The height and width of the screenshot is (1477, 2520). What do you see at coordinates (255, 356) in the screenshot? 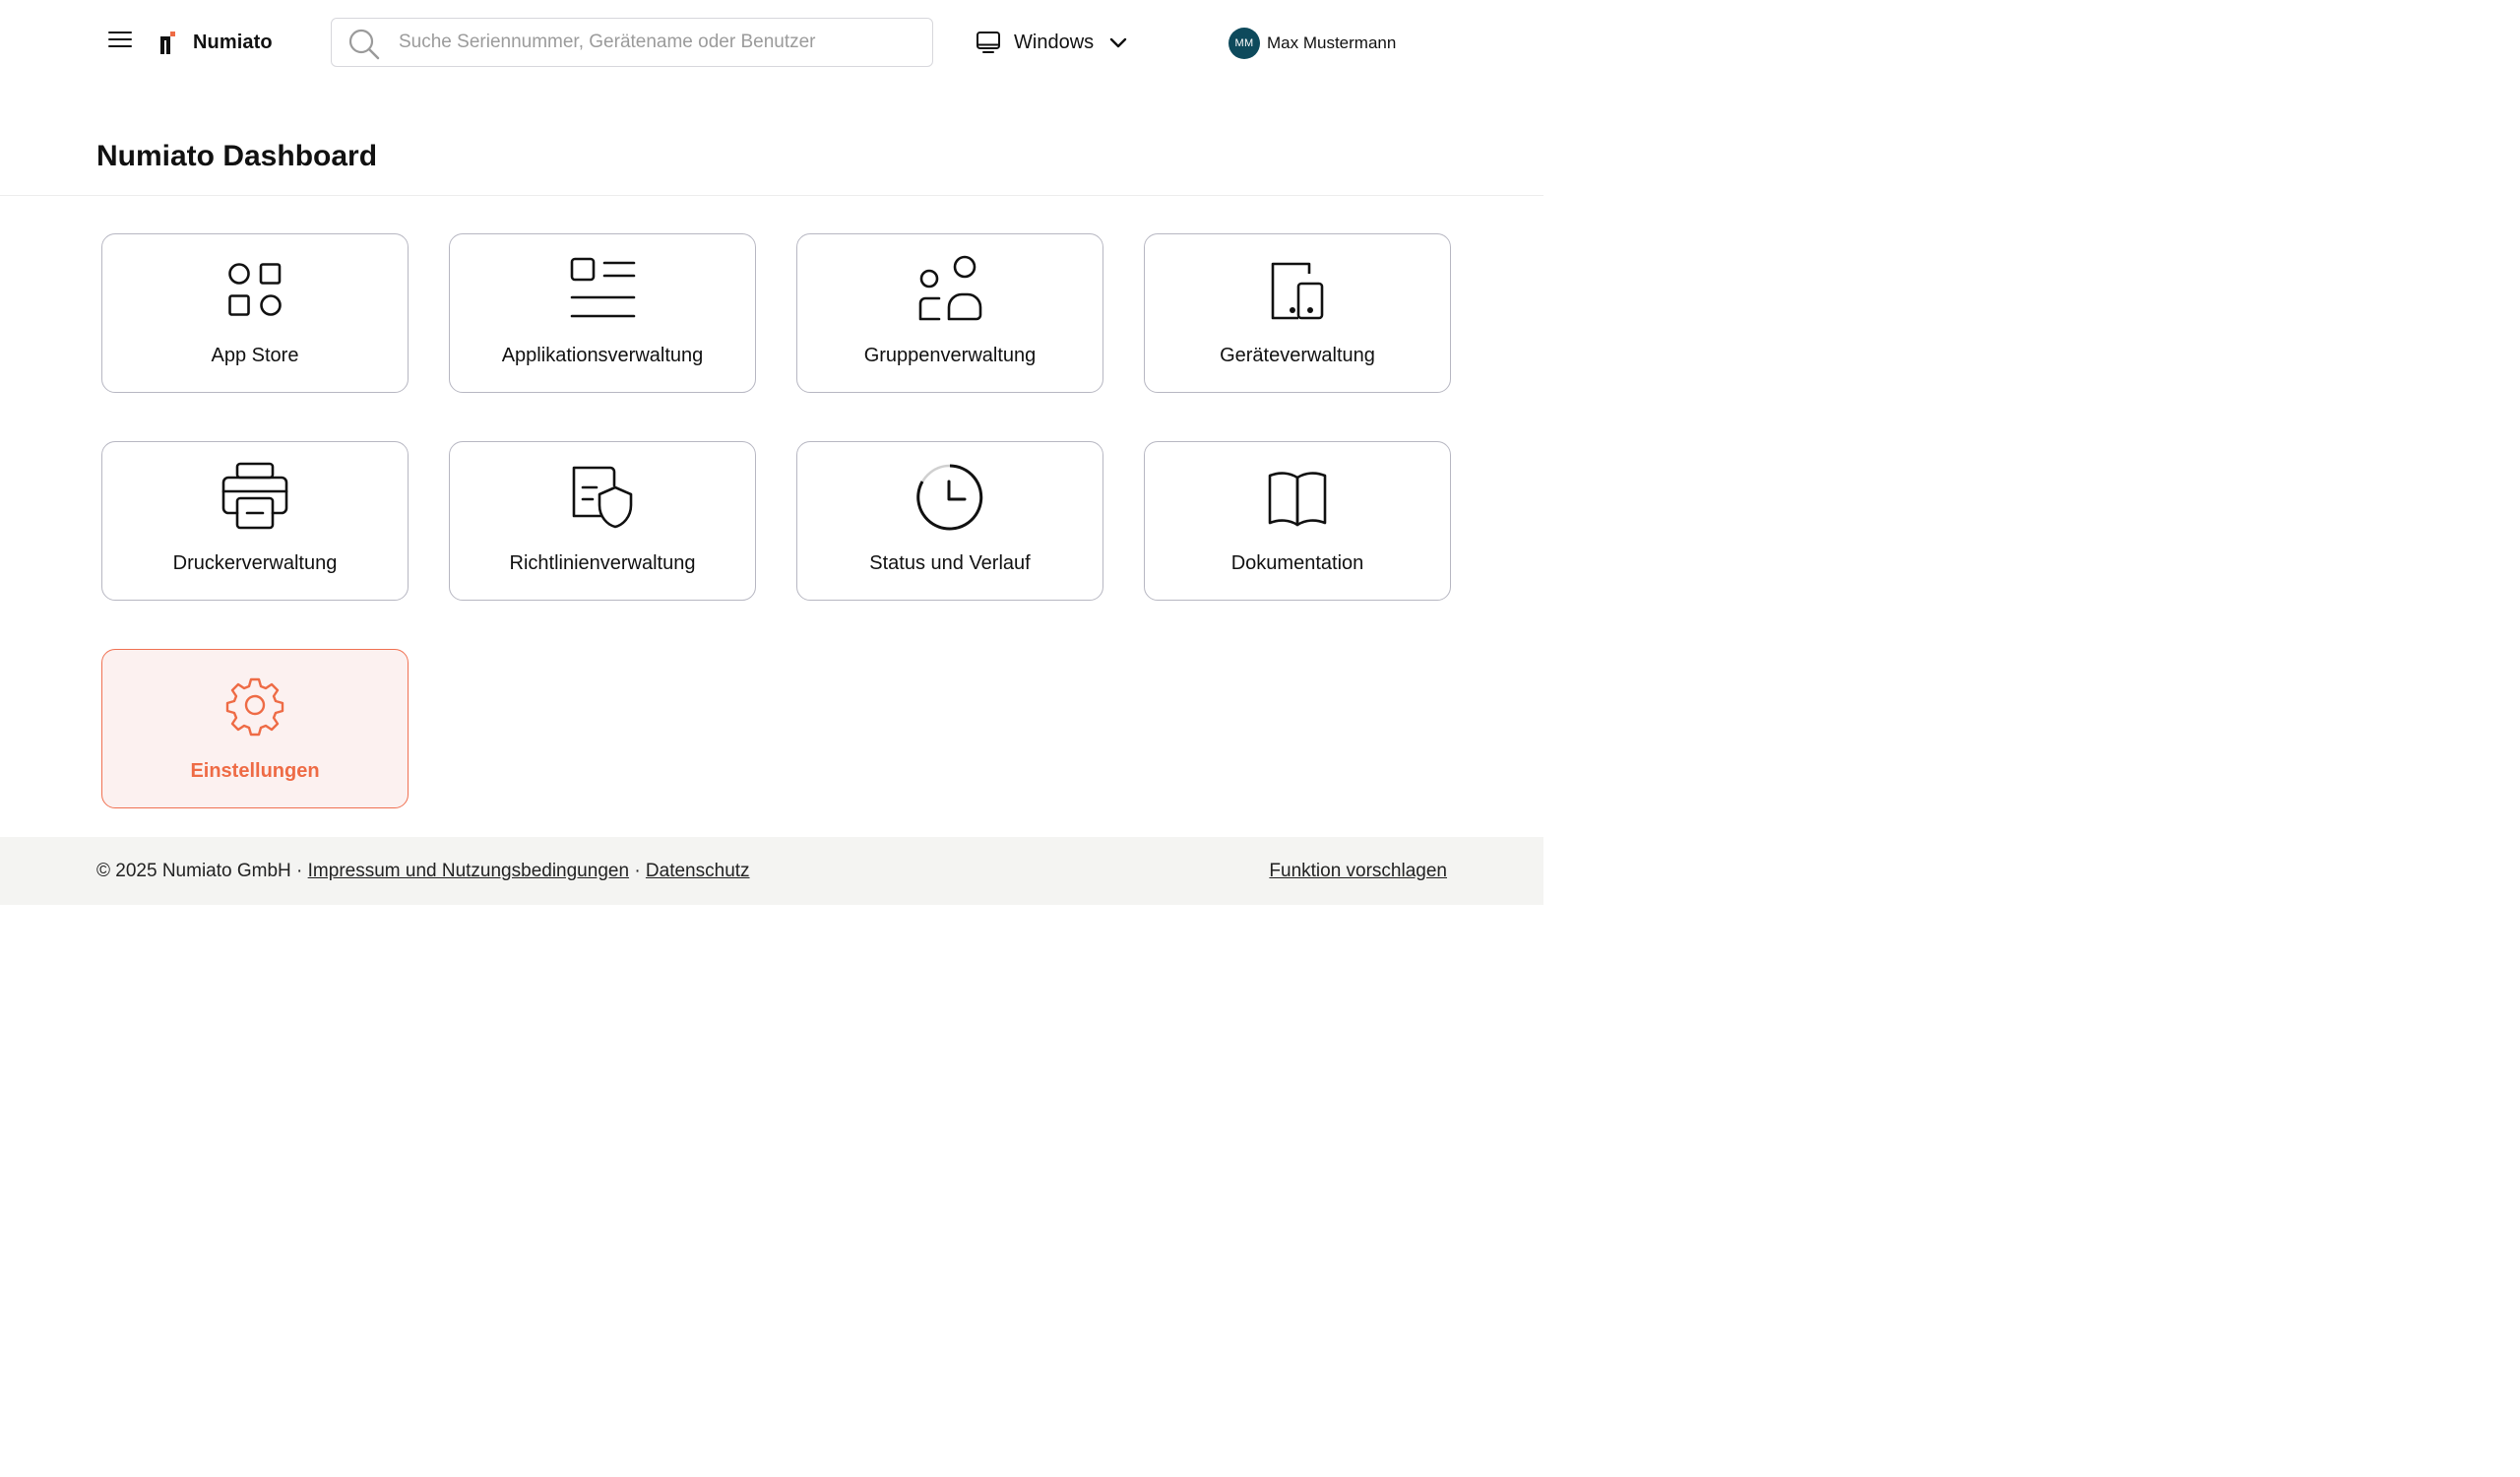
I see `tile-label: App Store` at bounding box center [255, 356].